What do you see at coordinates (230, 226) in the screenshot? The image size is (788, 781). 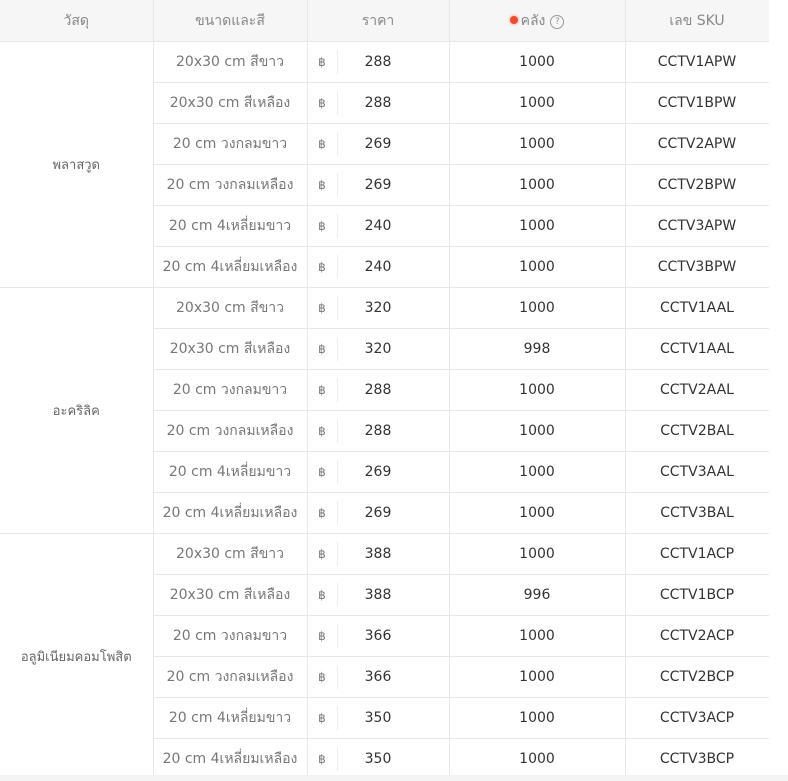 I see `size-color-cell: 20 cm 4เหลี่ยมขาว` at bounding box center [230, 226].